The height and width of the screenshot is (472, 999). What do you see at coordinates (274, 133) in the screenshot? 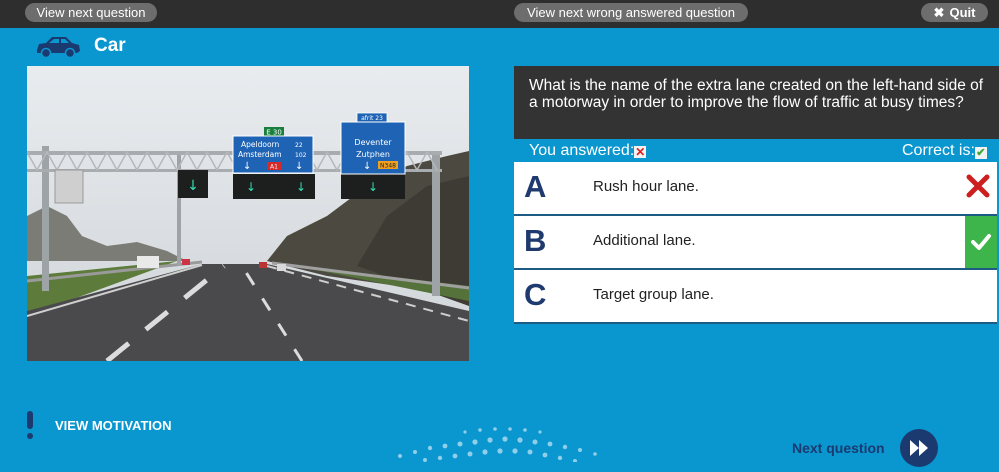
I see `sign-route-code: E 30` at bounding box center [274, 133].